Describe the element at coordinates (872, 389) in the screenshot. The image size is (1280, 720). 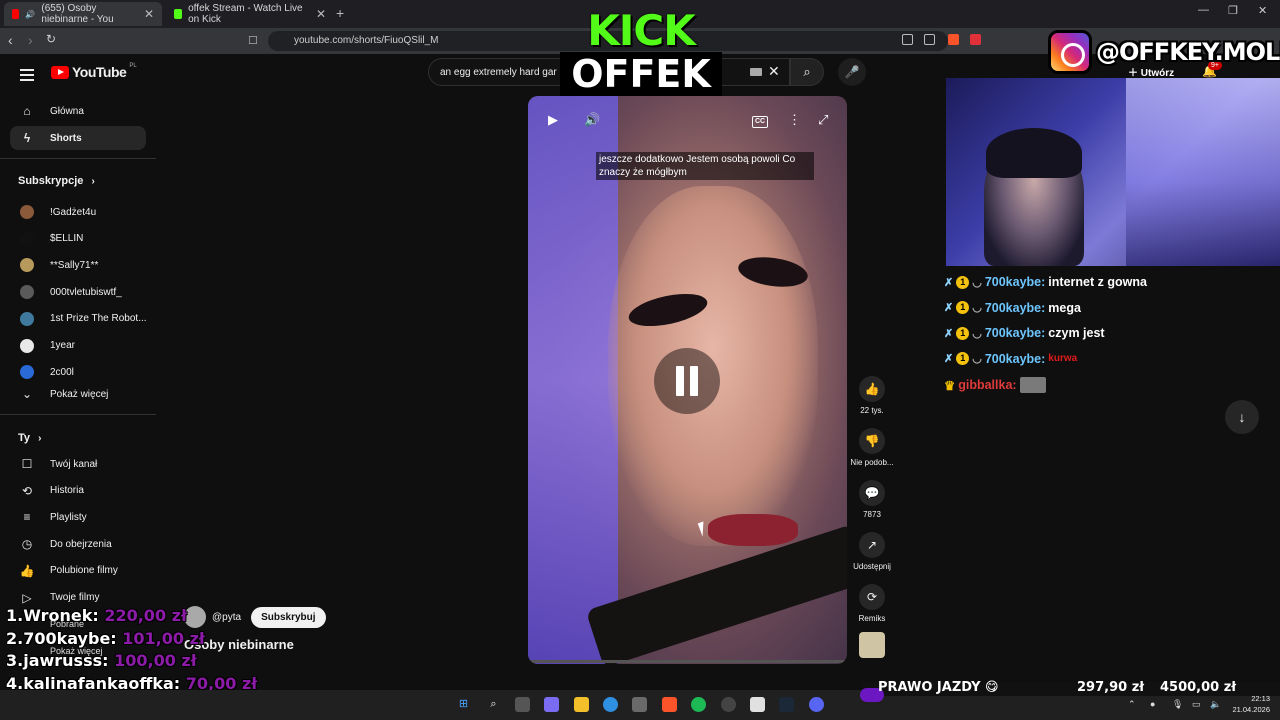
I see `like-icon: 👍` at that location.